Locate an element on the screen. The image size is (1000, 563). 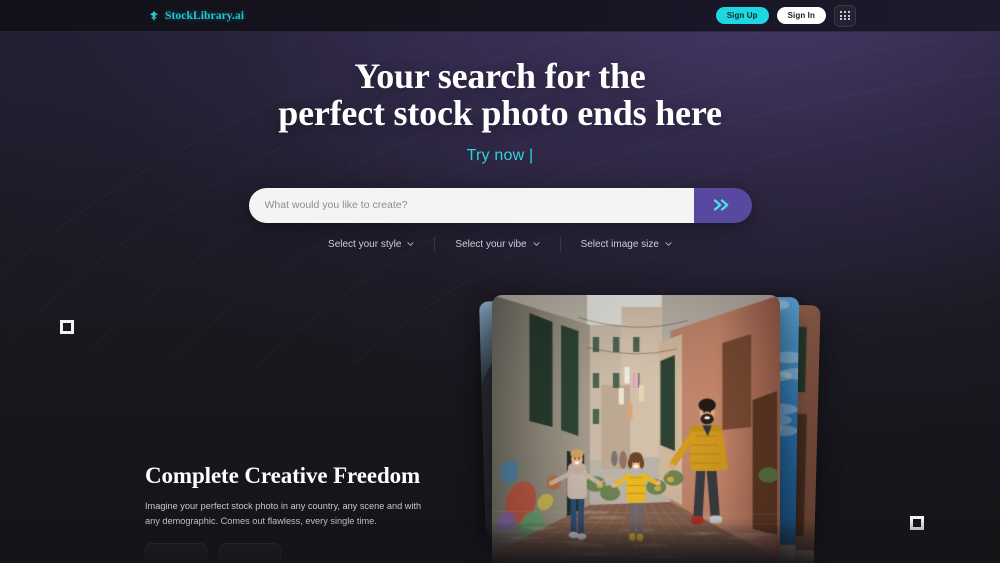
headline-line-2: perfect stock photo ends here is located at coordinates (500, 113).